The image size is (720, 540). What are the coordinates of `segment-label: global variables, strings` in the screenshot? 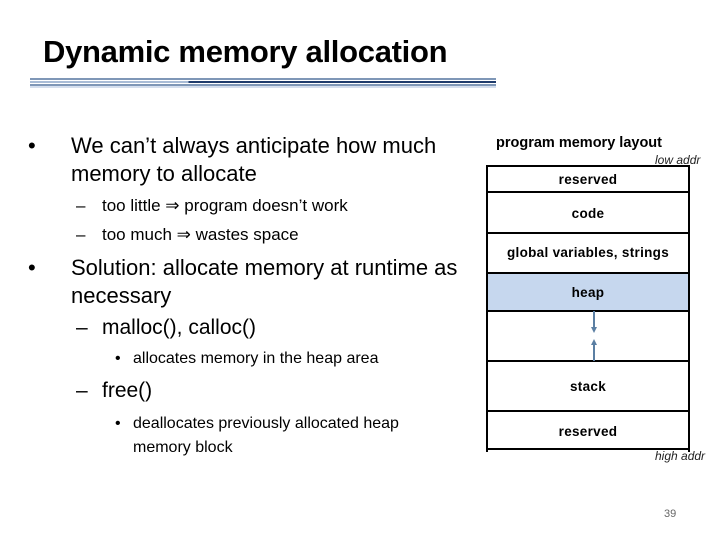 It's located at (588, 252).